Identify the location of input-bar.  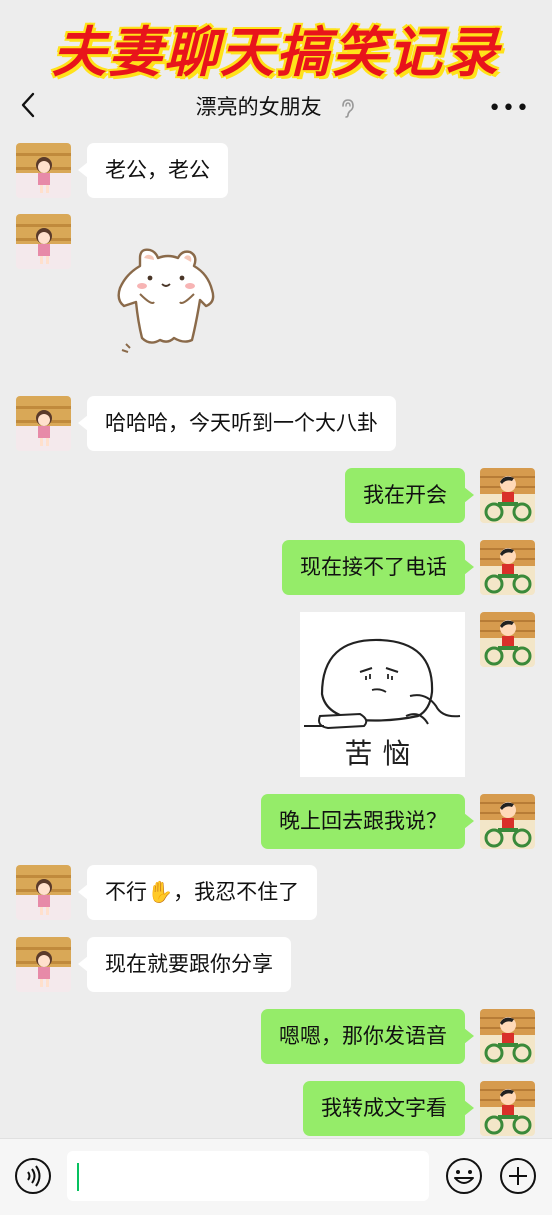
(276, 1176).